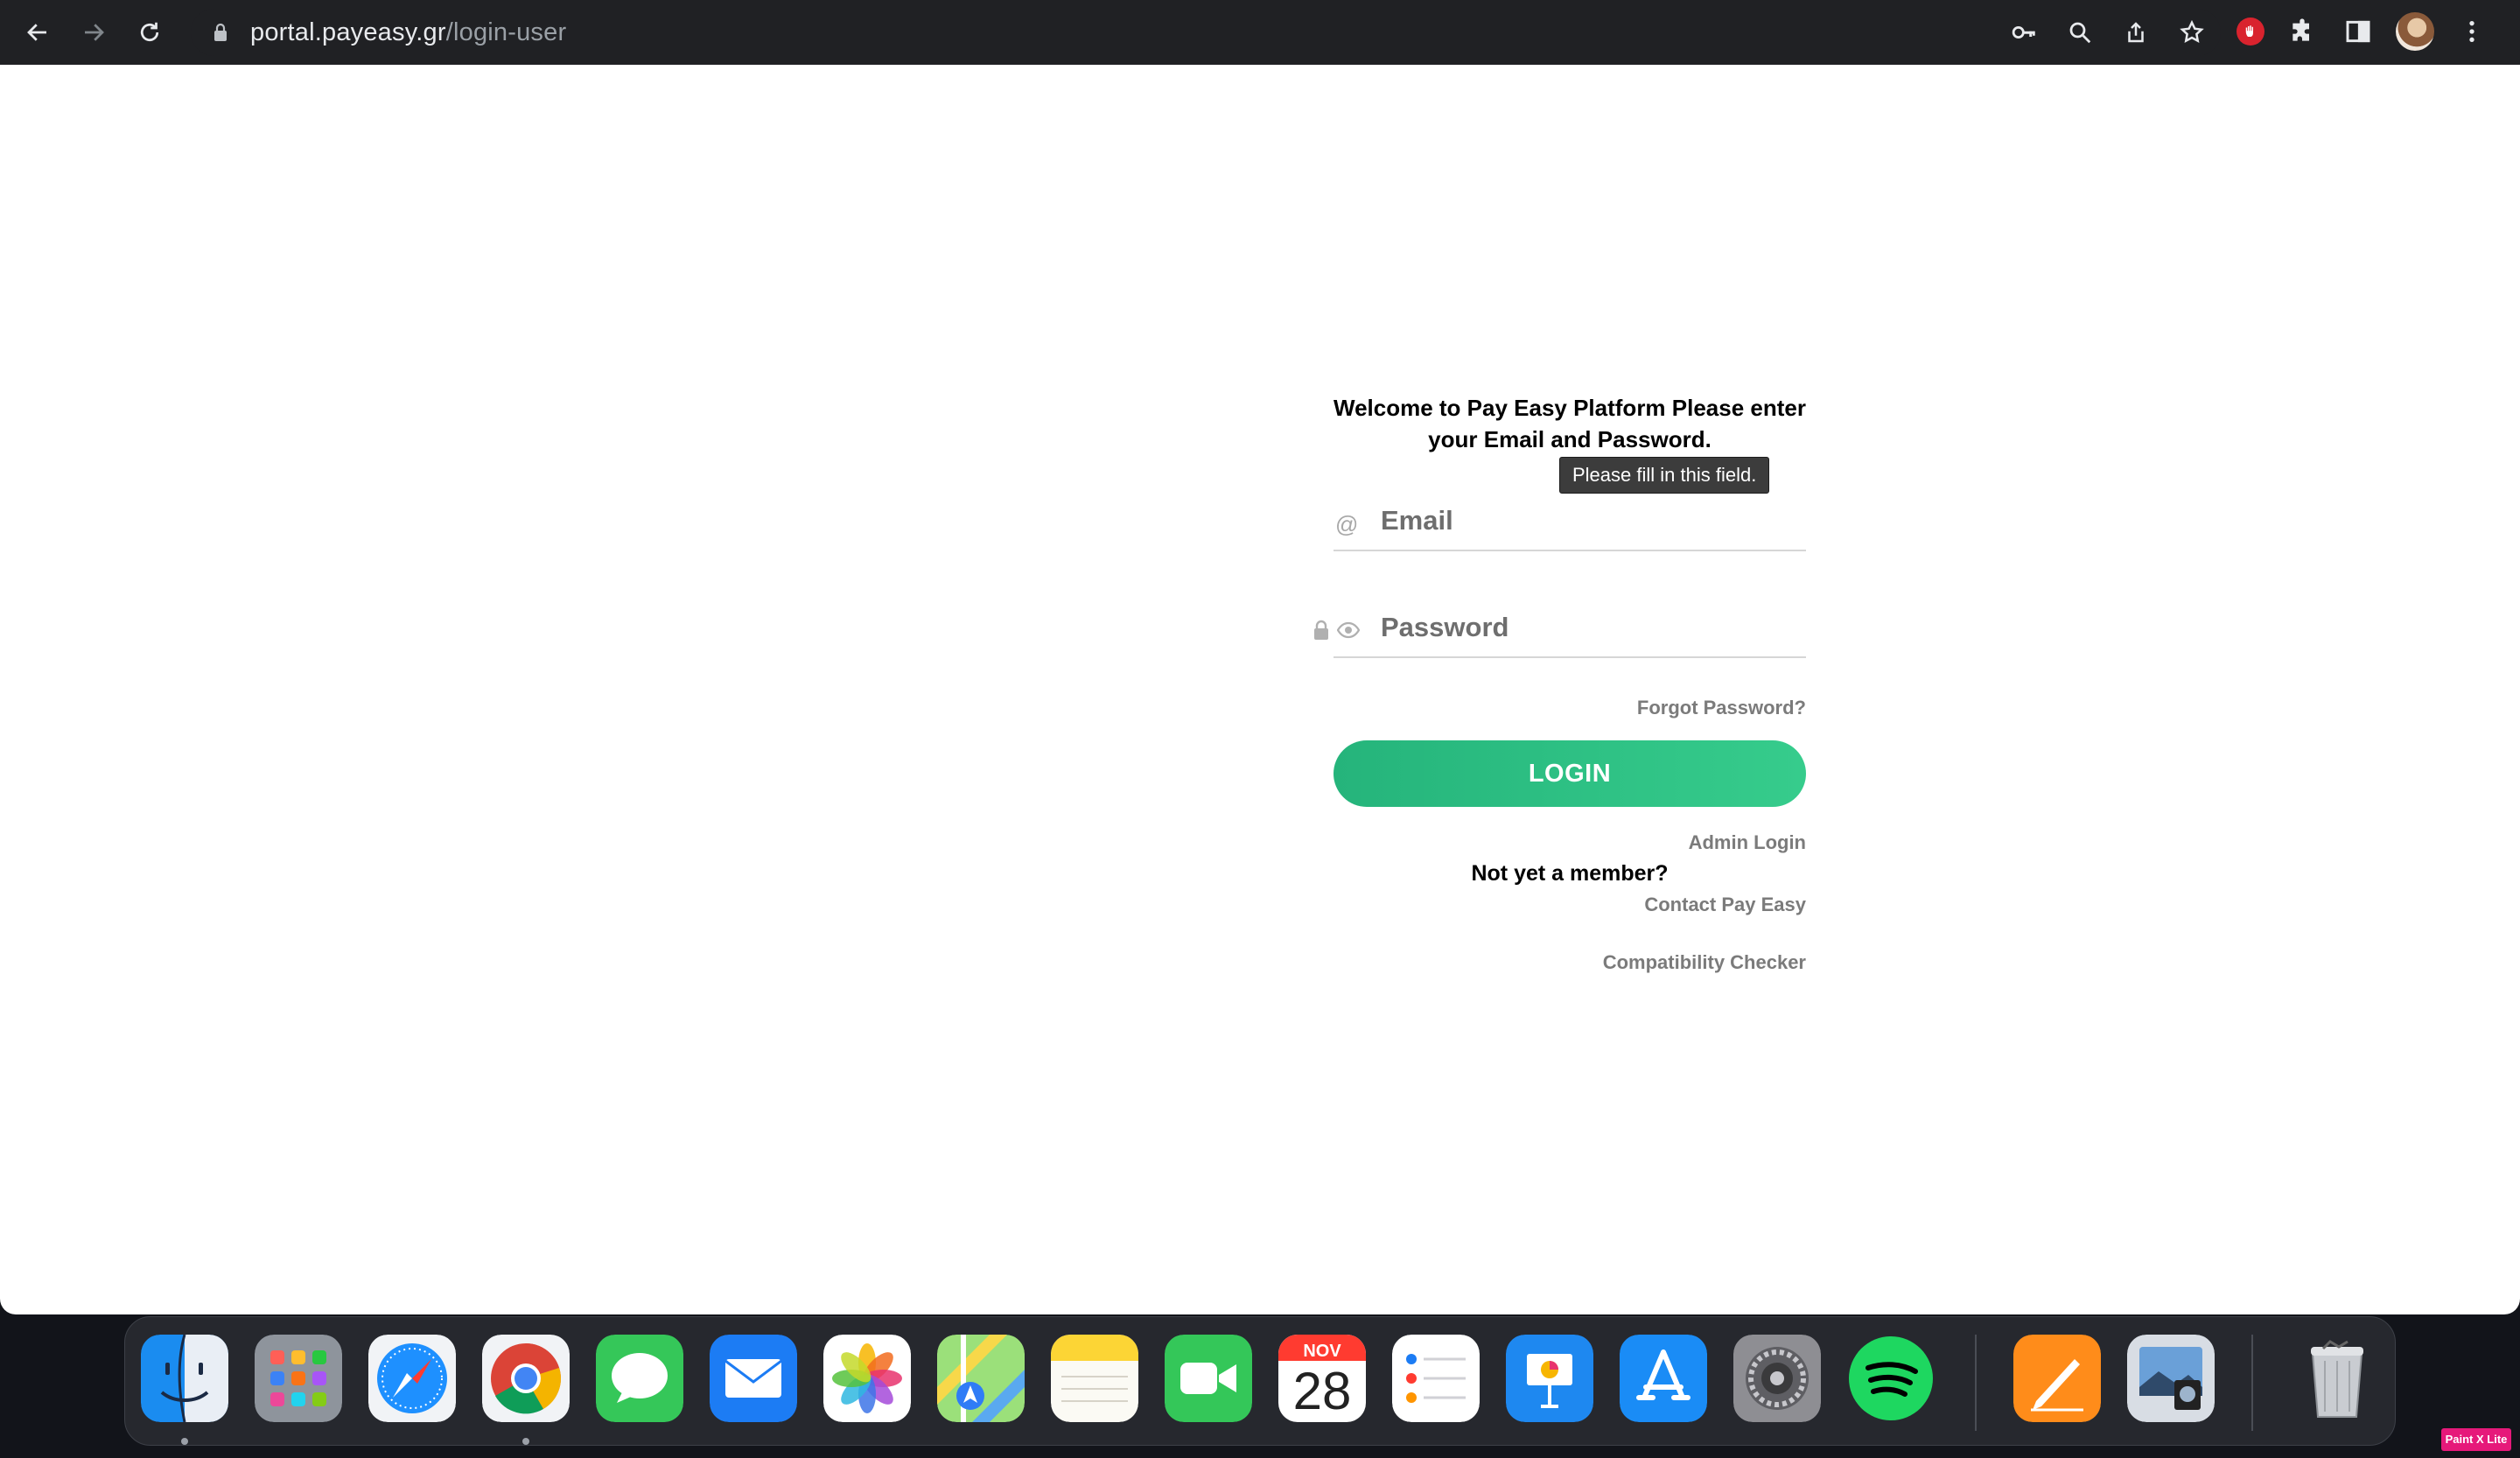 The image size is (2520, 1458). I want to click on calendar-month: NOV, so click(1322, 1351).